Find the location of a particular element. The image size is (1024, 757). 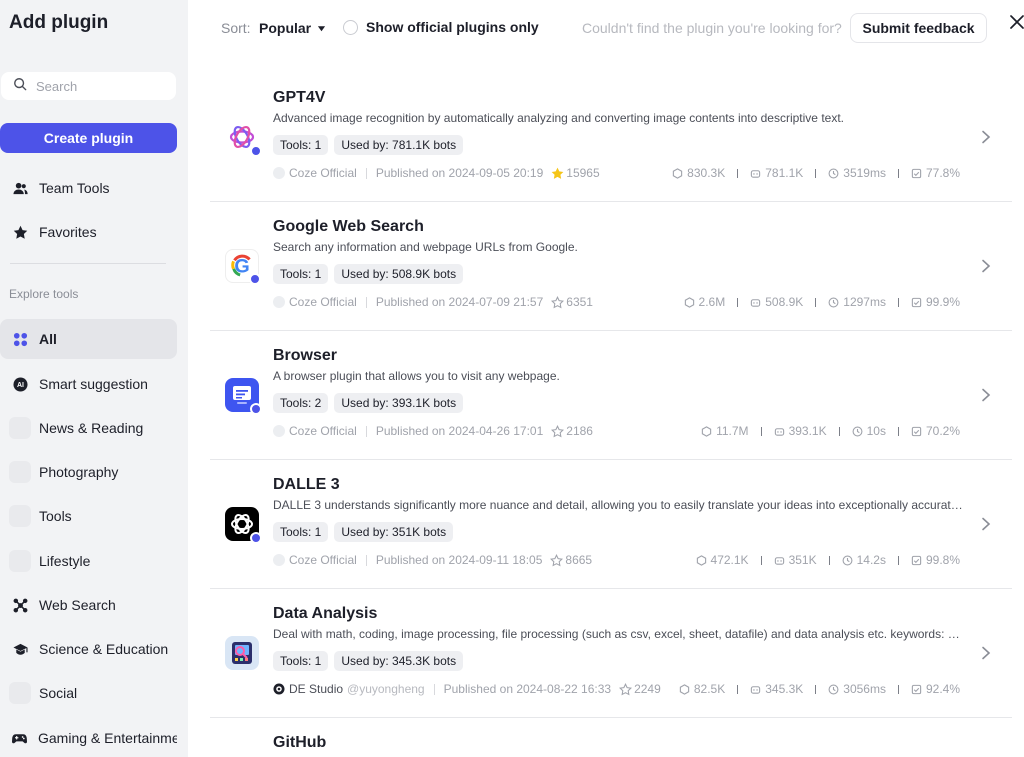

sidebar-item-all: All is located at coordinates (88, 339).